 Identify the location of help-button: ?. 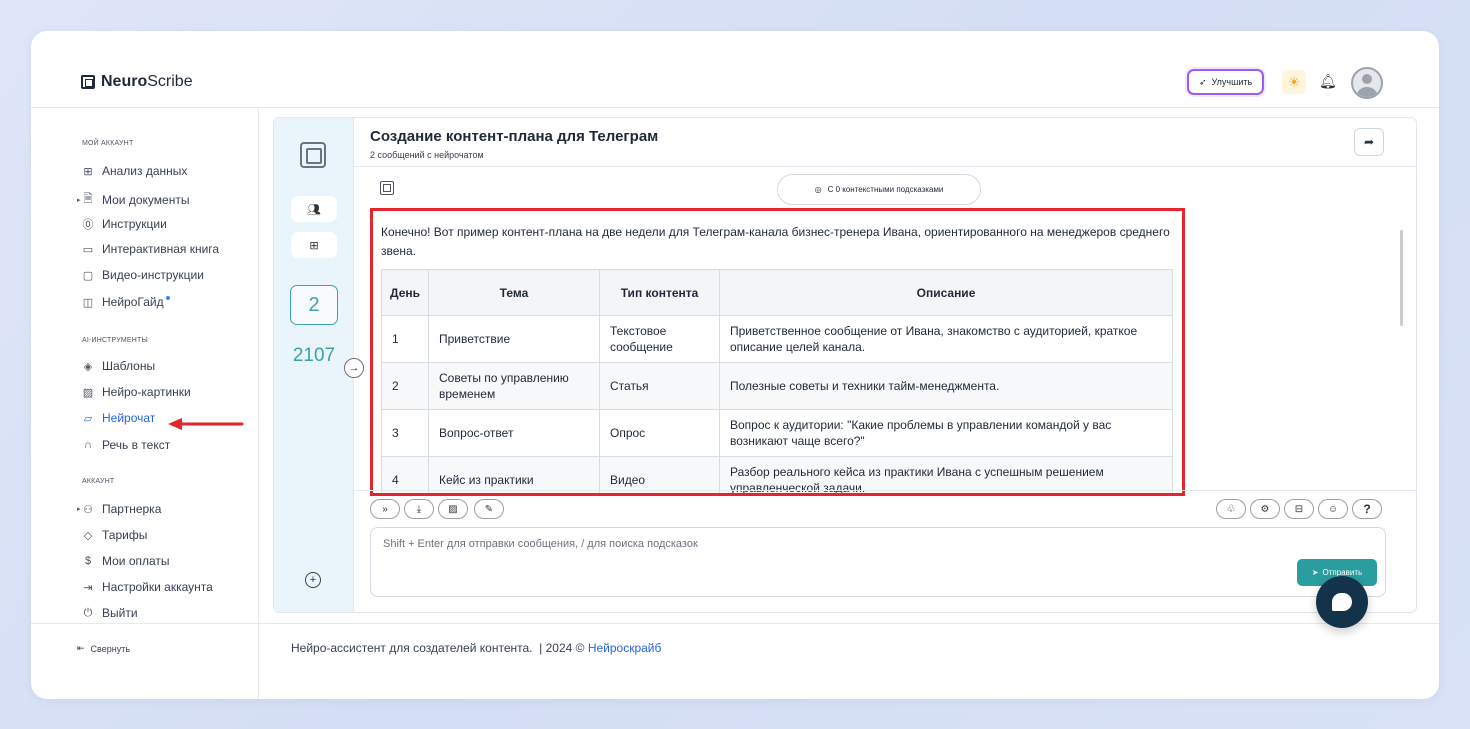
(1367, 509).